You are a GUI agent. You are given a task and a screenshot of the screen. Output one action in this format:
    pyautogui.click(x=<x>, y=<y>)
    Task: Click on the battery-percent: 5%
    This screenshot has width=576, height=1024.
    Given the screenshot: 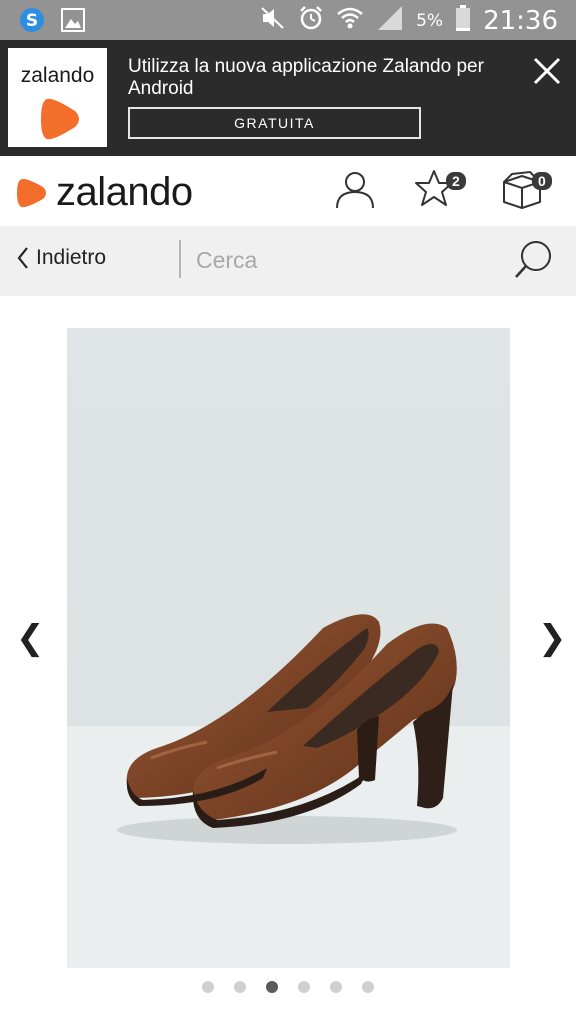 What is the action you would take?
    pyautogui.click(x=430, y=20)
    